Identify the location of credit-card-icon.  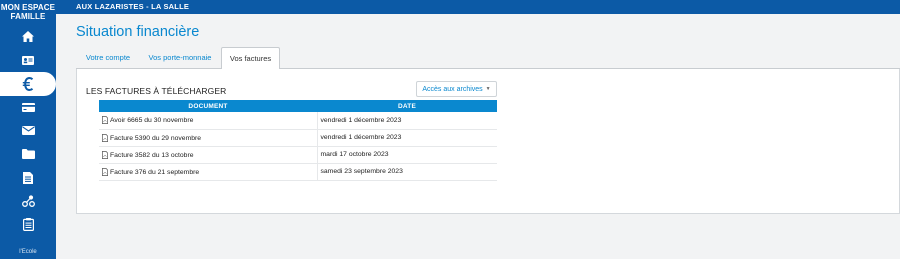
(28, 107).